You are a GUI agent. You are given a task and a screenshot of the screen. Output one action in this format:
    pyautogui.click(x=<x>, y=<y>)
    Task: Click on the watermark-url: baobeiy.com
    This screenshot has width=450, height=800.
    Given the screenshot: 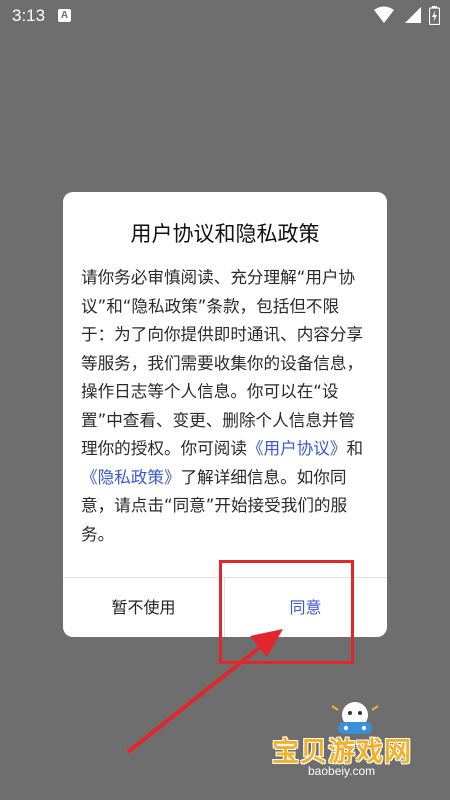 What is the action you would take?
    pyautogui.click(x=342, y=771)
    